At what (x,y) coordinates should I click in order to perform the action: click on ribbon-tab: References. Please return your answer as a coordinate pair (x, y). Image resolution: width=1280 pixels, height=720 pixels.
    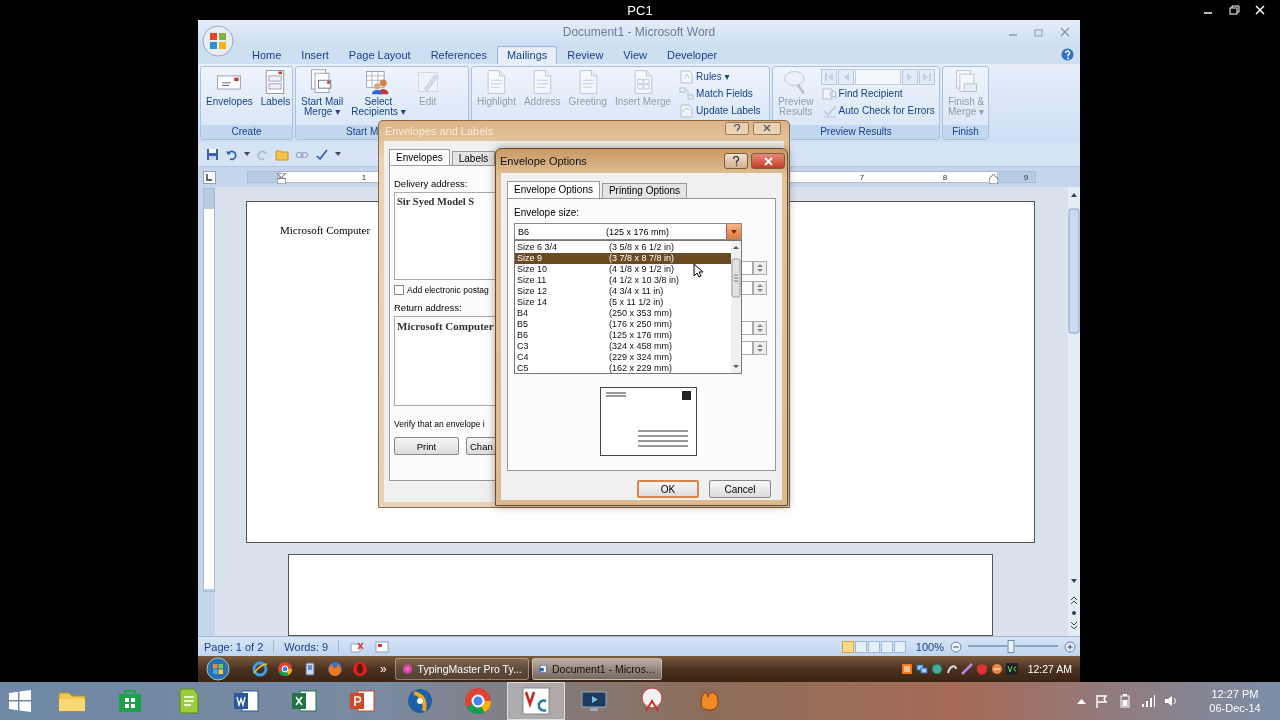
    Looking at the image, I should click on (458, 55).